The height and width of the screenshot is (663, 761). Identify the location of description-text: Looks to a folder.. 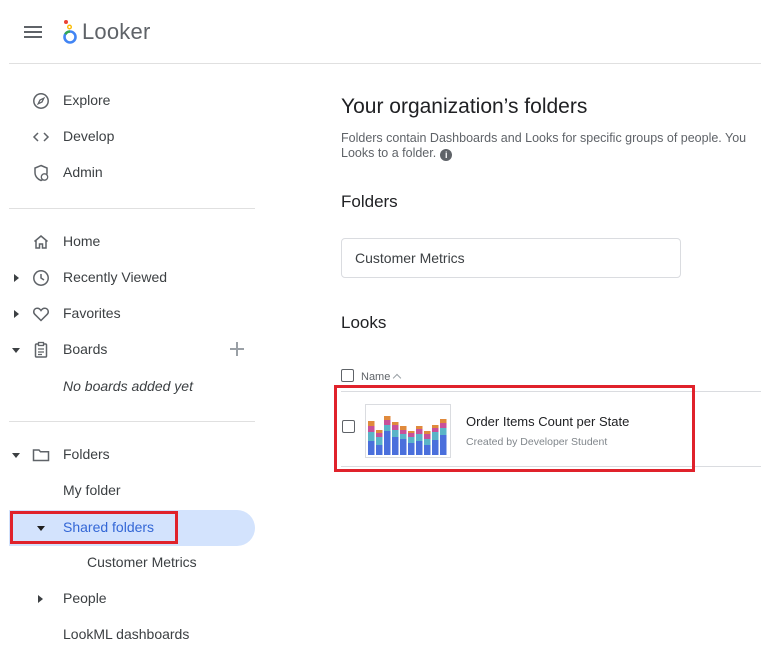
(389, 153).